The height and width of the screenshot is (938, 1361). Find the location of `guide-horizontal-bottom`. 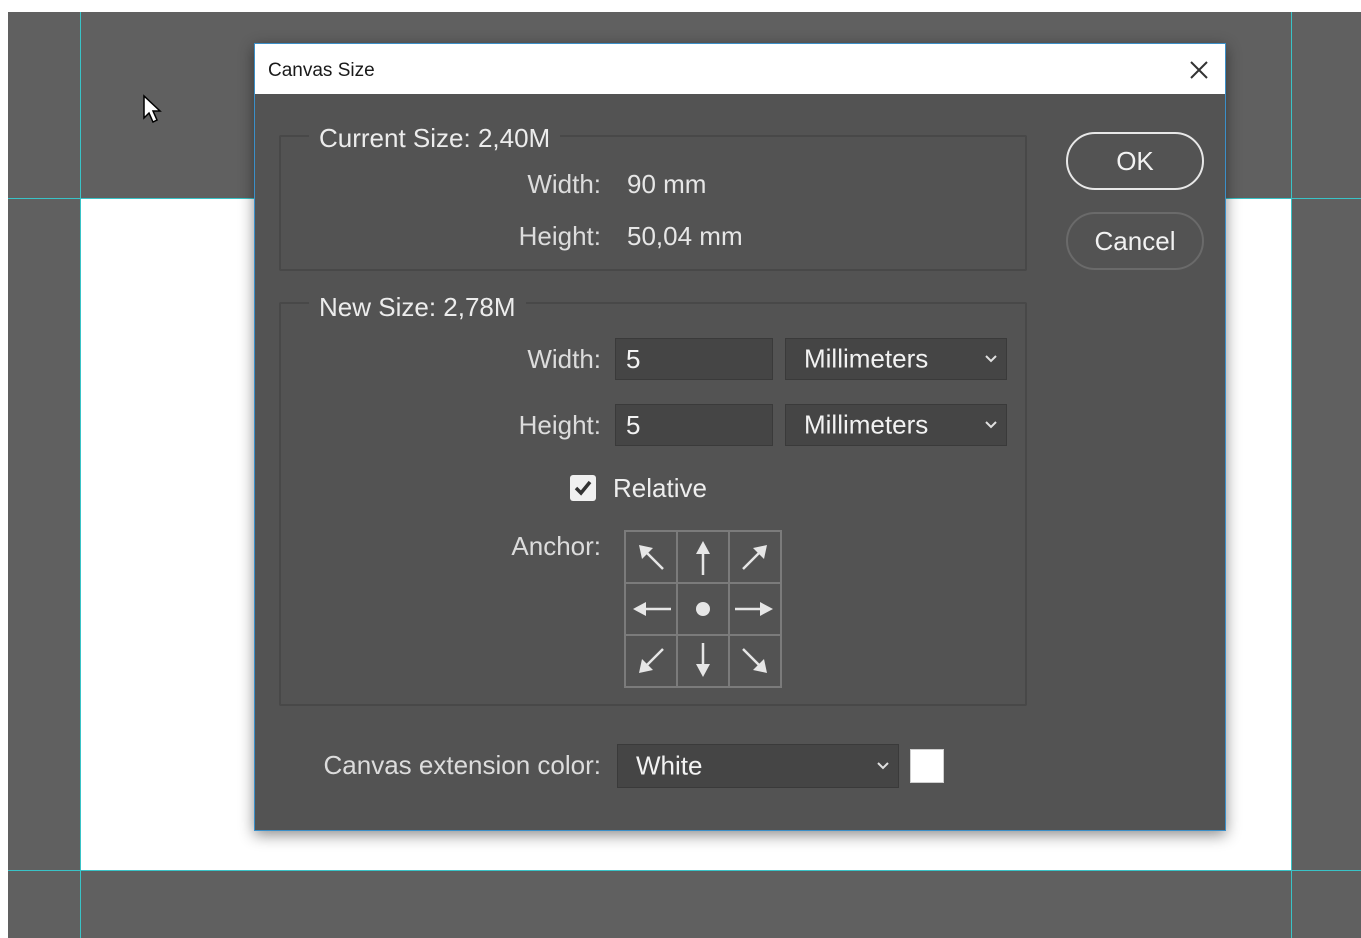

guide-horizontal-bottom is located at coordinates (684, 870).